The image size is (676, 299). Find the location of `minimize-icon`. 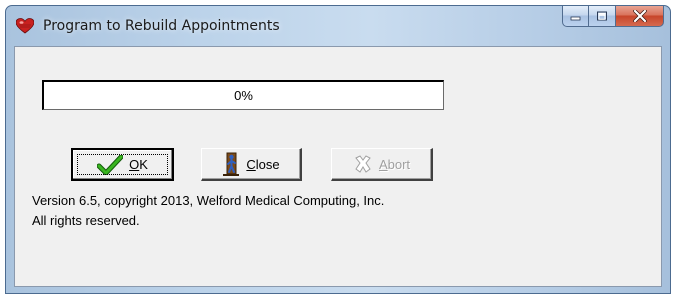

minimize-icon is located at coordinates (575, 18).